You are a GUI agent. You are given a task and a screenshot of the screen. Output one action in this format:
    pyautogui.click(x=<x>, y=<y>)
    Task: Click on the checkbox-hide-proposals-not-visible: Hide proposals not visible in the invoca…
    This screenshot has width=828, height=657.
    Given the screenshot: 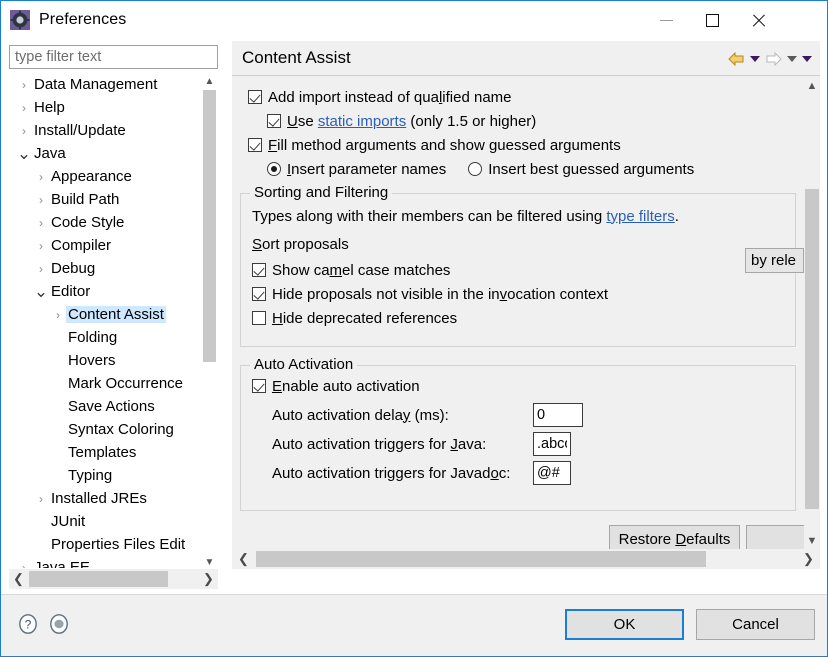 What is the action you would take?
    pyautogui.click(x=523, y=294)
    